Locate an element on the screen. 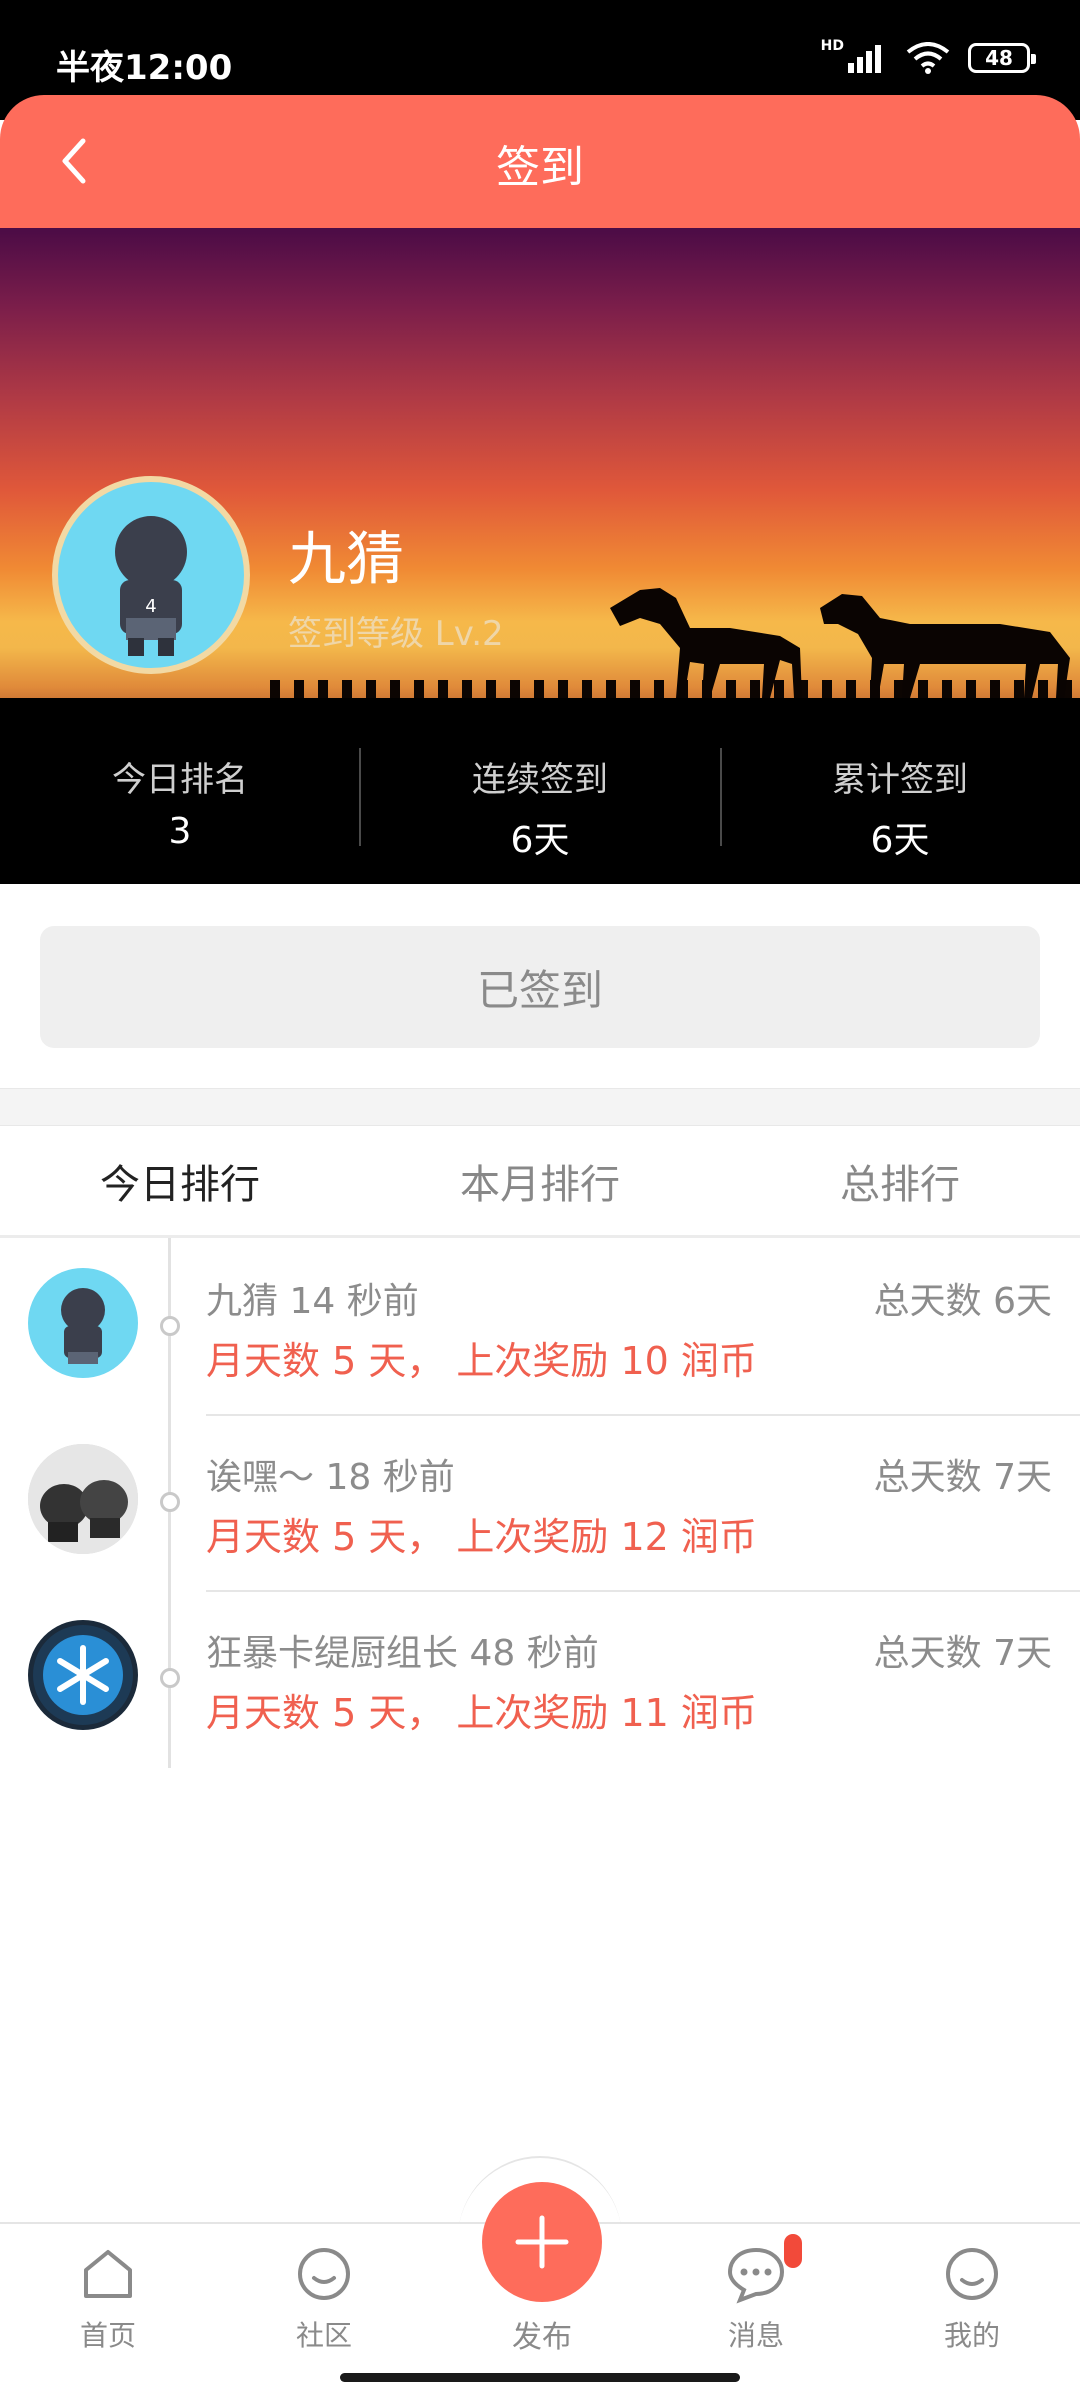 The width and height of the screenshot is (1080, 2400). user-name: 狂暴卡缇厨组长 is located at coordinates (332, 1653).